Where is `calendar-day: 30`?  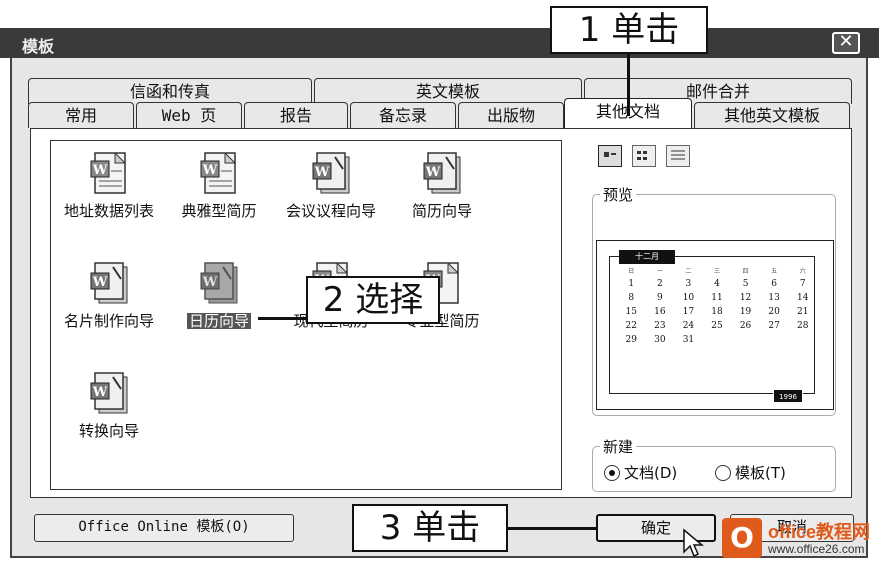 calendar-day: 30 is located at coordinates (660, 340).